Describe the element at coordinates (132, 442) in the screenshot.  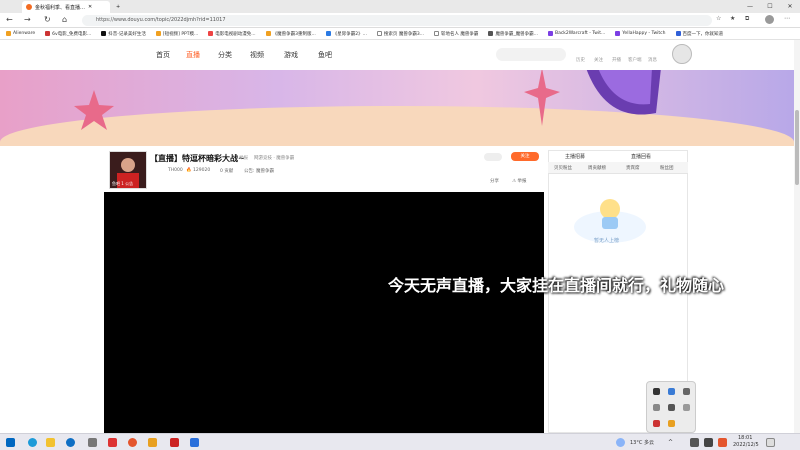
I see `douyu-app-icon` at that location.